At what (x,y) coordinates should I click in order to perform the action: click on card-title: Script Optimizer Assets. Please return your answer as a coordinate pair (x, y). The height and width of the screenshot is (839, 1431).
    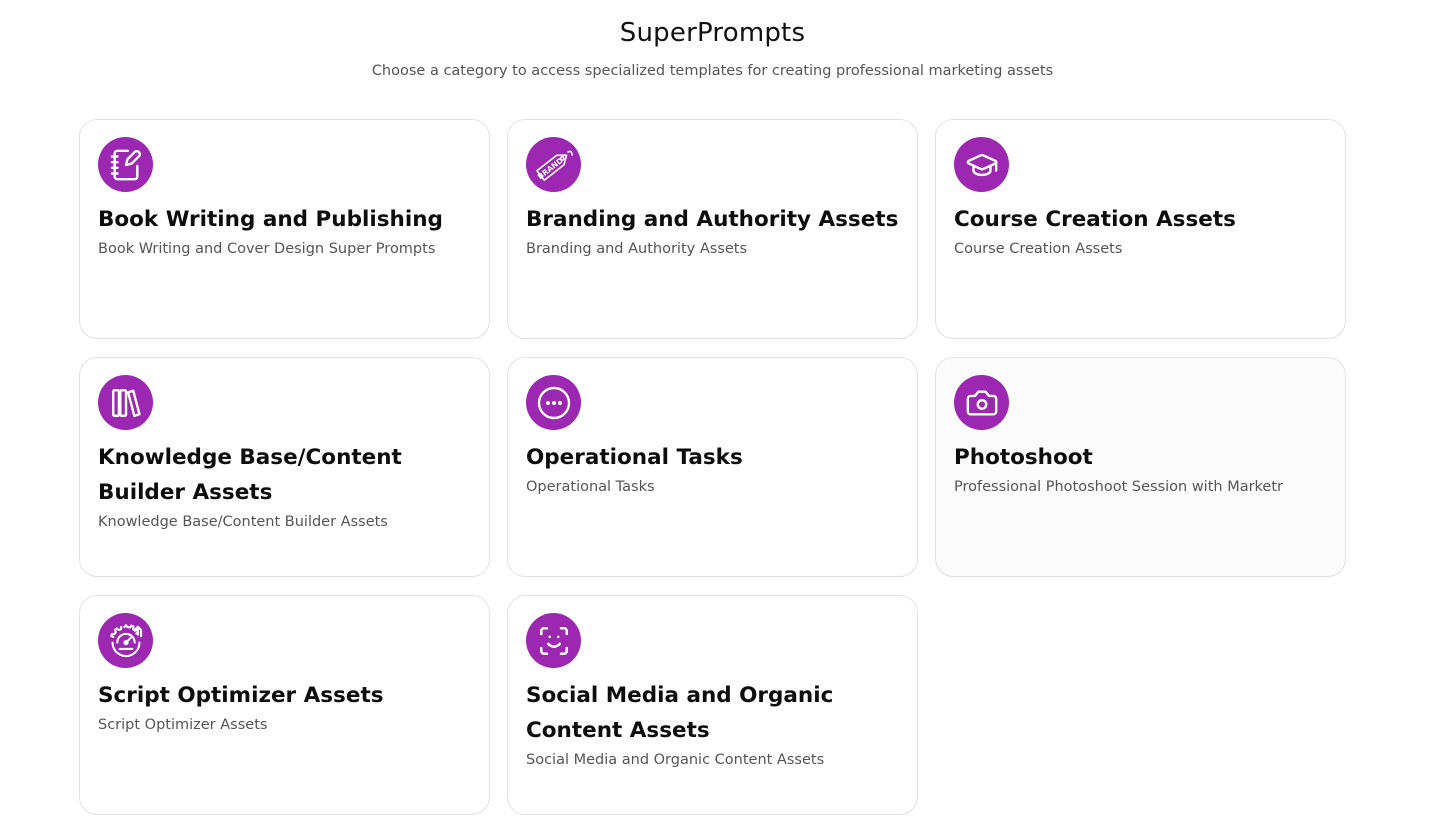
    Looking at the image, I should click on (241, 695).